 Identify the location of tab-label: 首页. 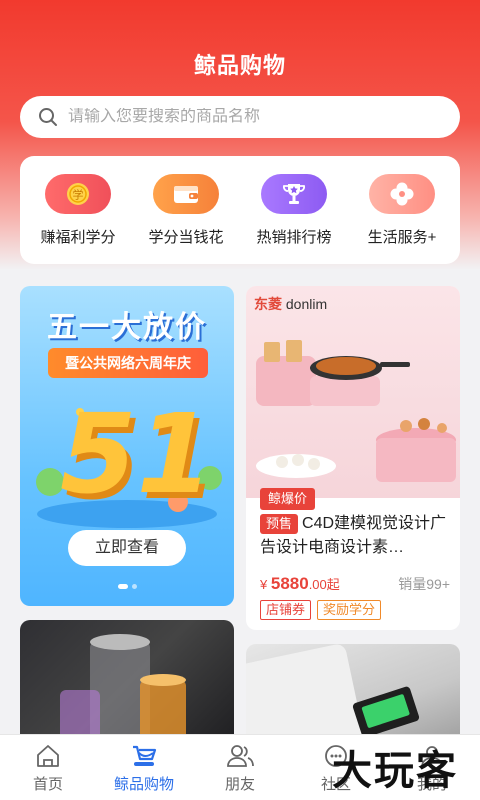
(47, 784).